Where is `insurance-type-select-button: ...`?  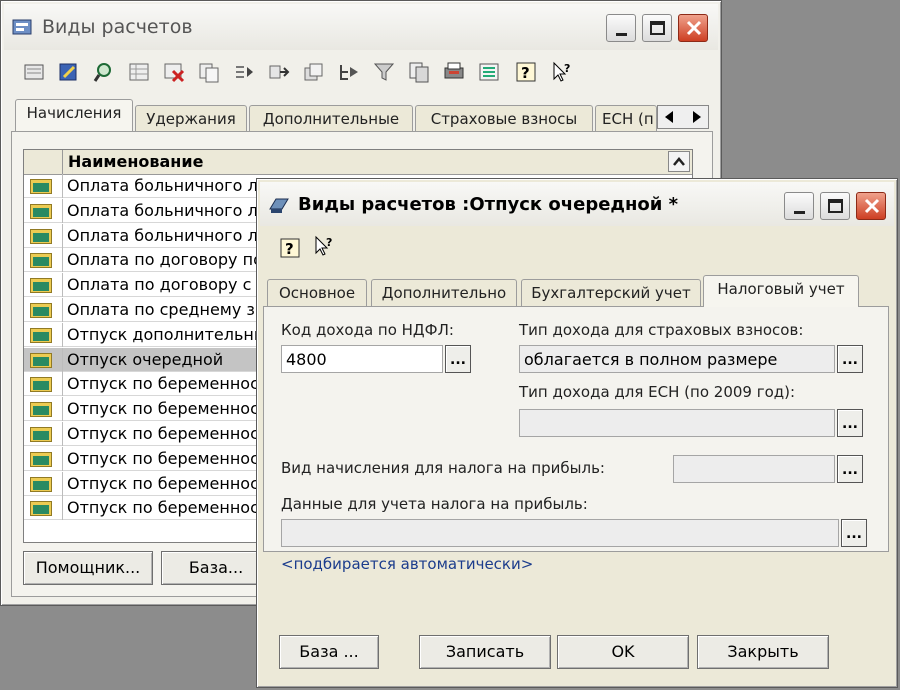
insurance-type-select-button: ... is located at coordinates (850, 359).